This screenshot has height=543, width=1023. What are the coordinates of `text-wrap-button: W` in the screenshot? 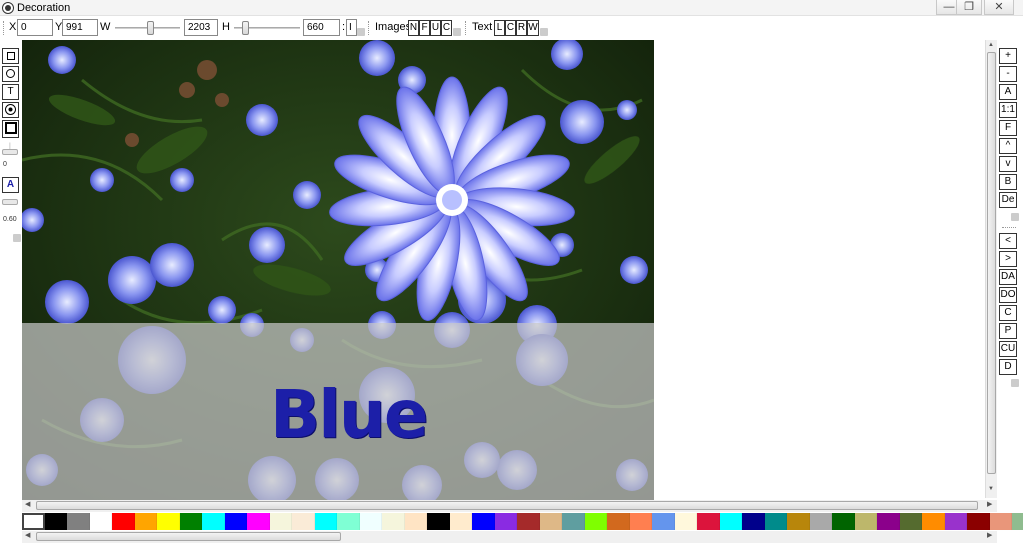 It's located at (533, 28).